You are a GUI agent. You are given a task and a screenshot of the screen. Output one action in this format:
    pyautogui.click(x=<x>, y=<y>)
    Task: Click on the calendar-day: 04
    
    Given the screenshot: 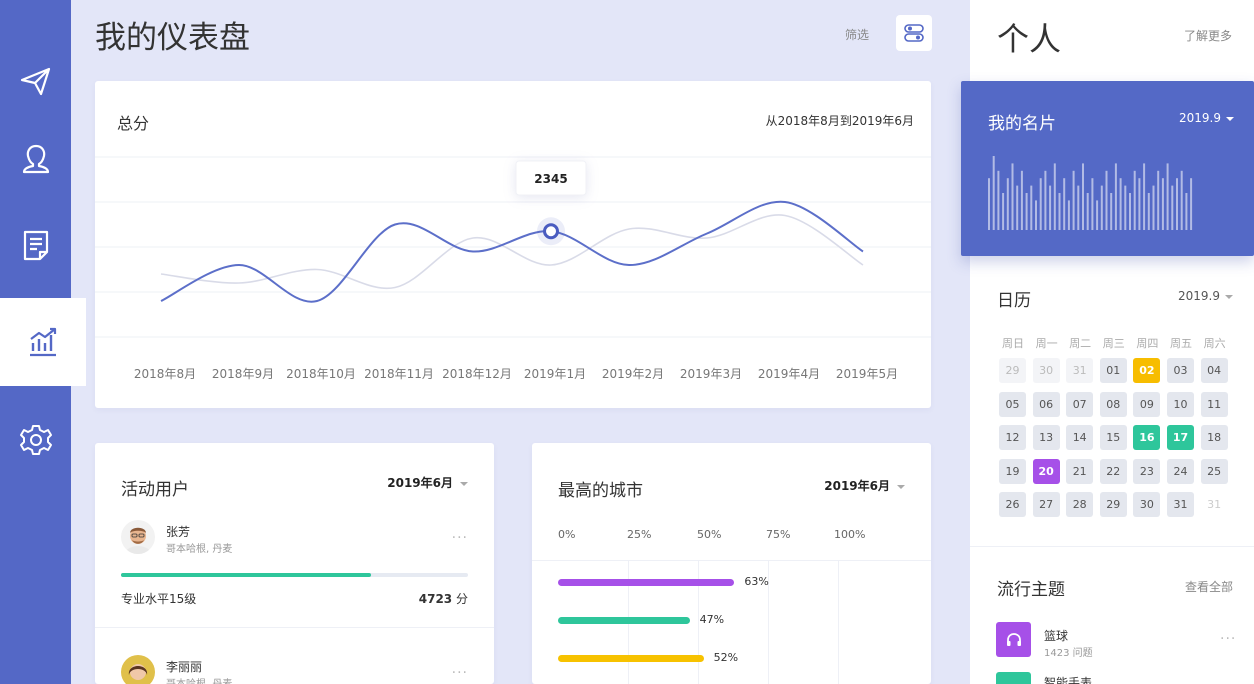 What is the action you would take?
    pyautogui.click(x=1214, y=370)
    